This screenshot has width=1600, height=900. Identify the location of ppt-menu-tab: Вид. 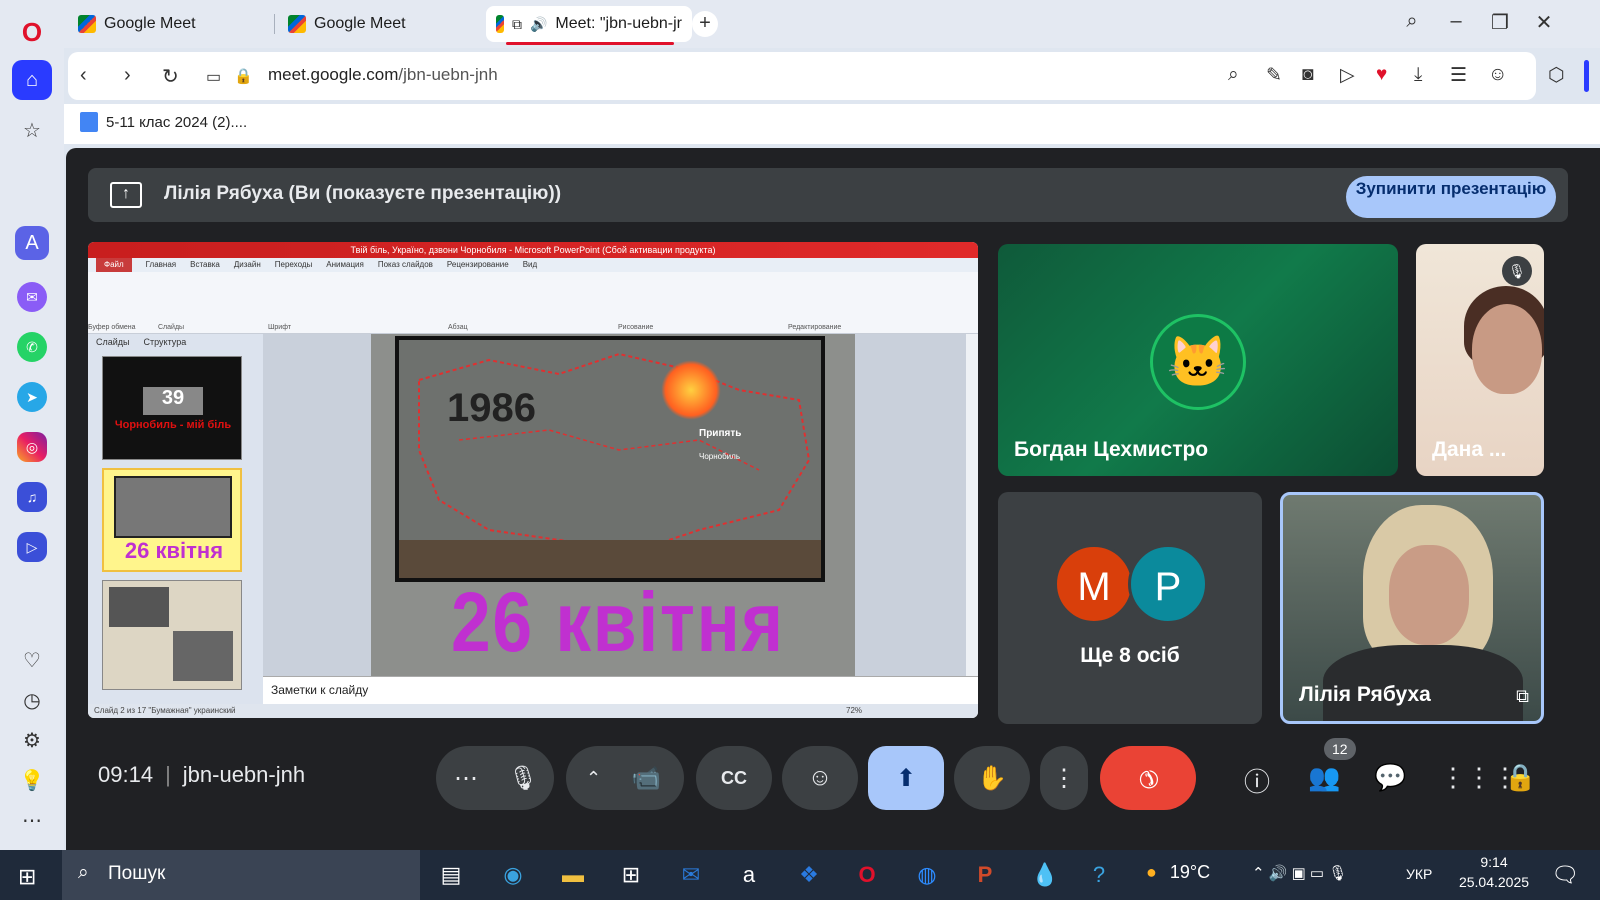
(530, 265).